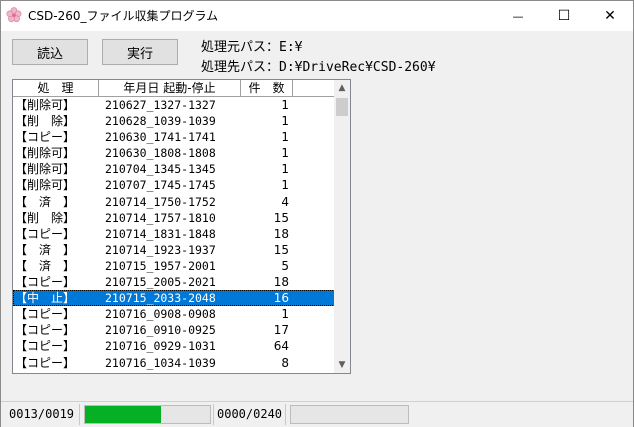 This screenshot has width=634, height=427. I want to click on column-header-action: 処 理, so click(56, 88).